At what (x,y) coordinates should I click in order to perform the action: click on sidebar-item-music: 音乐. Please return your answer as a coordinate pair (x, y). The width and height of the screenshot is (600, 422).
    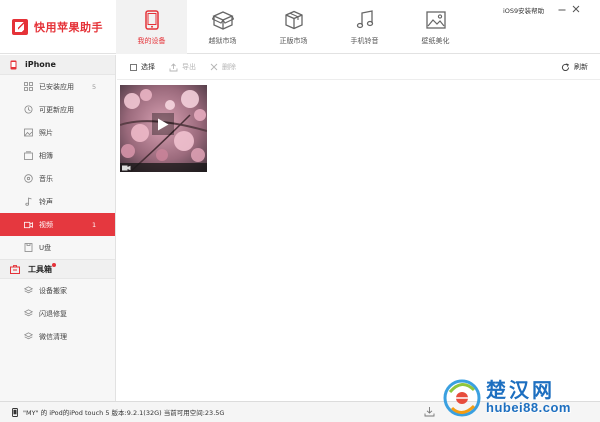
    Looking at the image, I should click on (57, 178).